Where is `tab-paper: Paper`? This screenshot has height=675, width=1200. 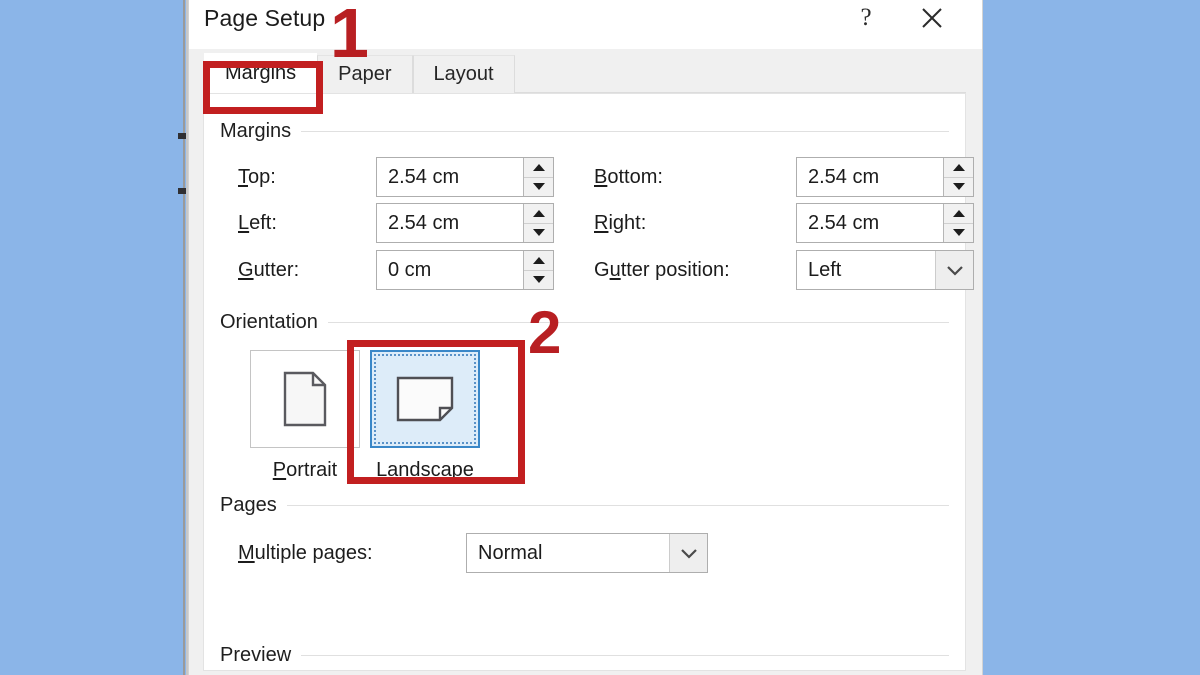 tab-paper: Paper is located at coordinates (365, 74).